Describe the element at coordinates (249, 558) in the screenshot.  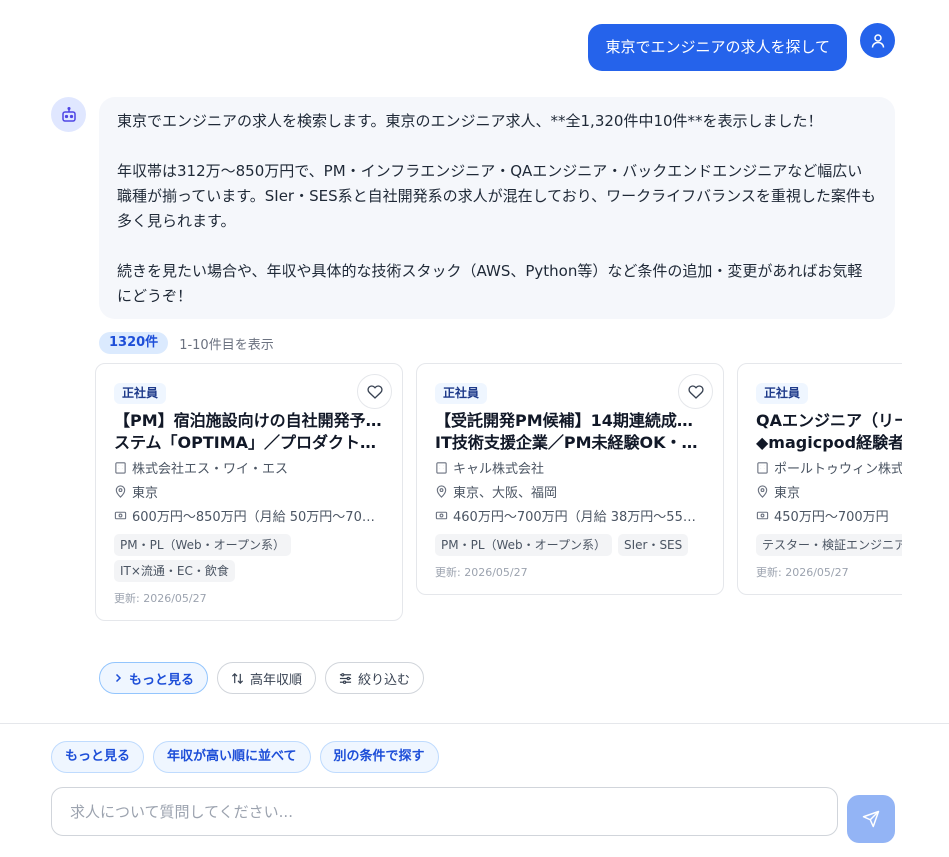
I see `job-category-chips: PM・PL（Web・オープン系） IT×流通・EC・飲食` at that location.